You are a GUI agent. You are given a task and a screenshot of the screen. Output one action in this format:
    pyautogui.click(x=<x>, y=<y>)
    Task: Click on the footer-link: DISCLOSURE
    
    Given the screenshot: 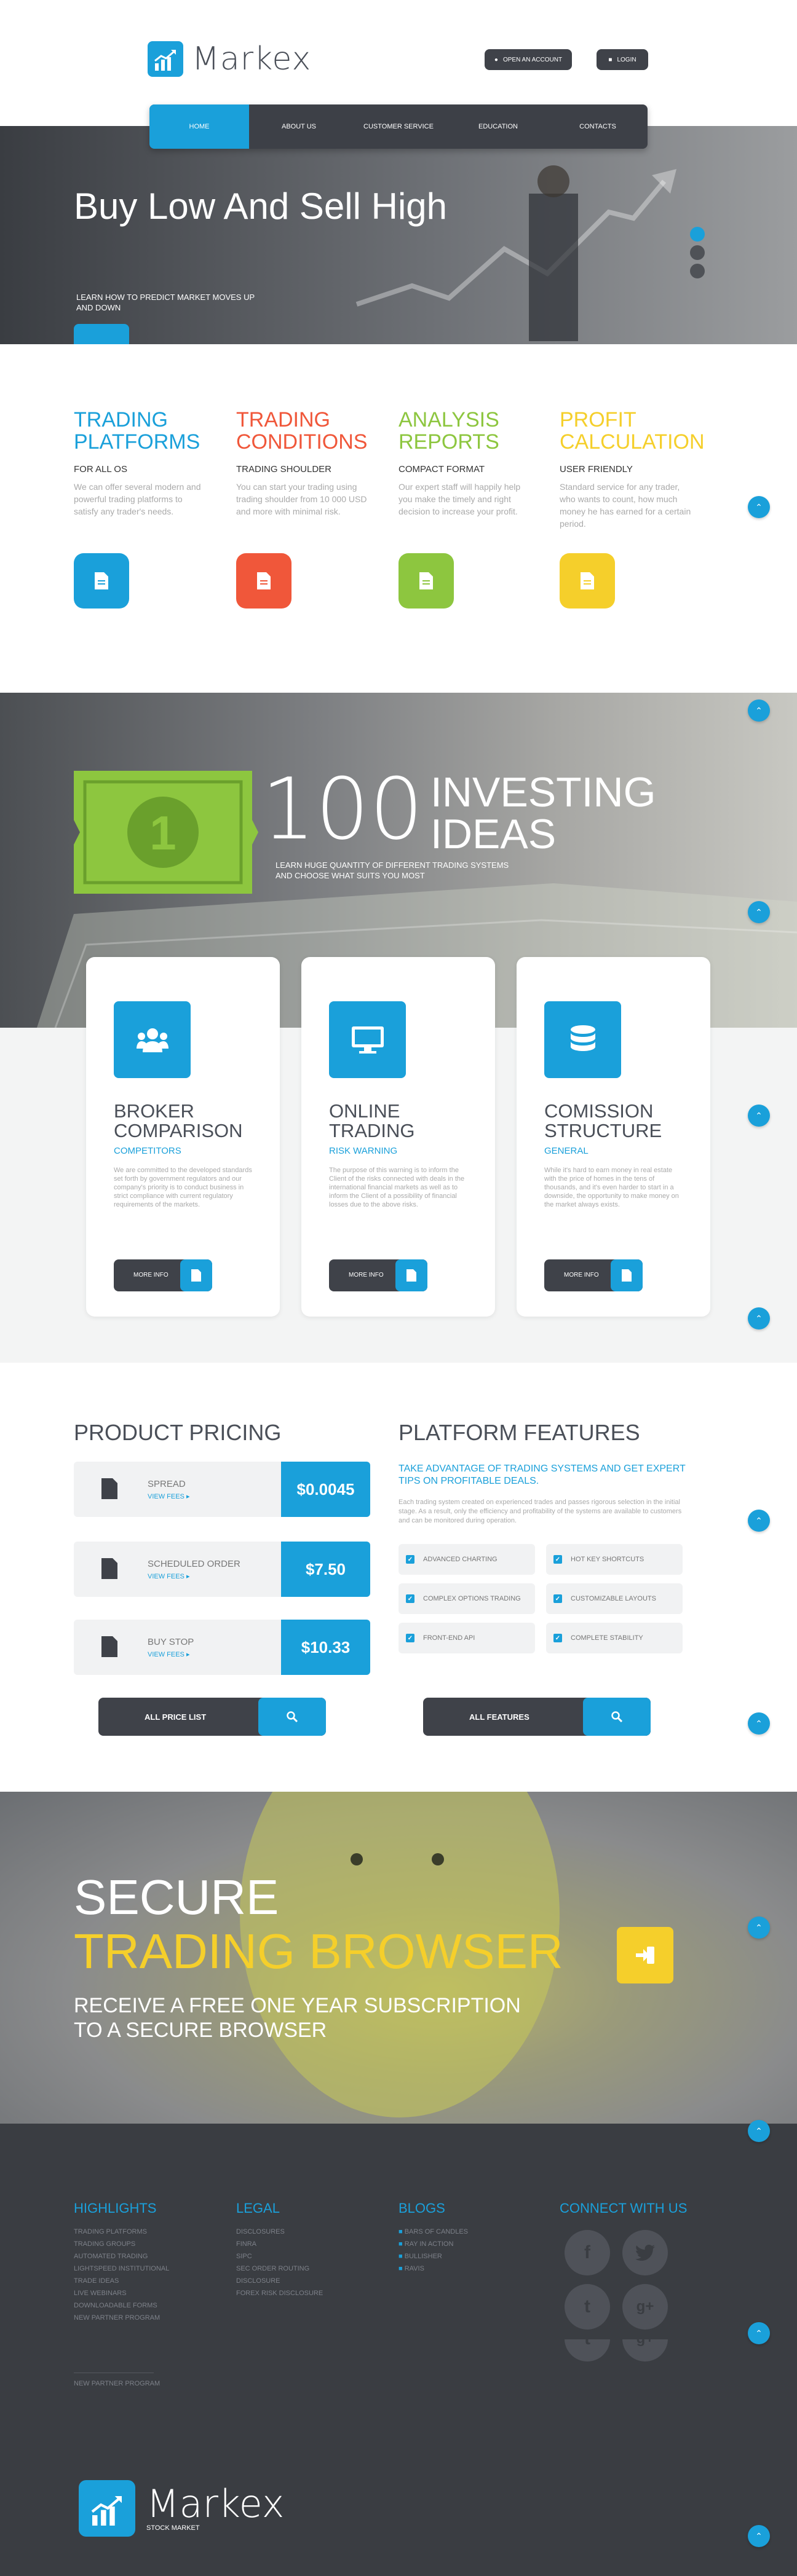 What is the action you would take?
    pyautogui.click(x=258, y=2281)
    